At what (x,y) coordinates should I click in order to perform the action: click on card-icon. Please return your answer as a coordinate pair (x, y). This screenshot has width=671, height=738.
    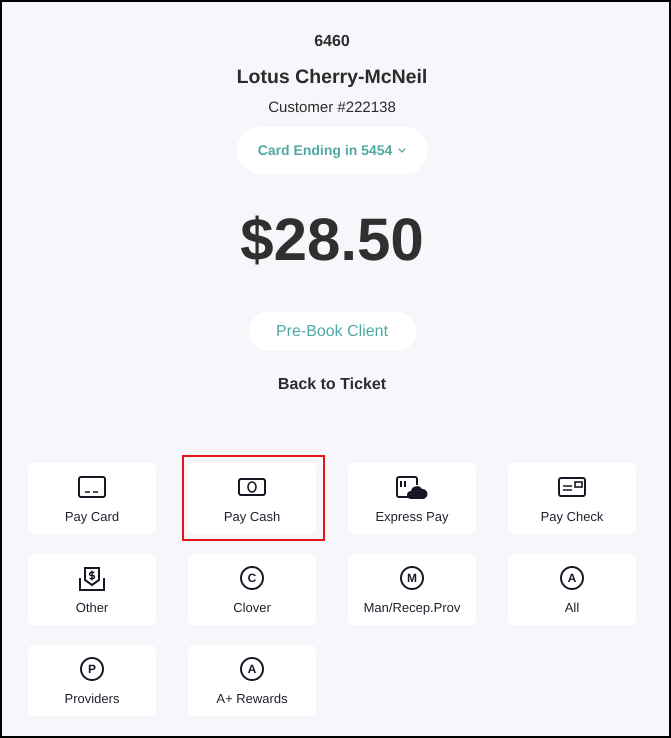
    Looking at the image, I should click on (92, 487).